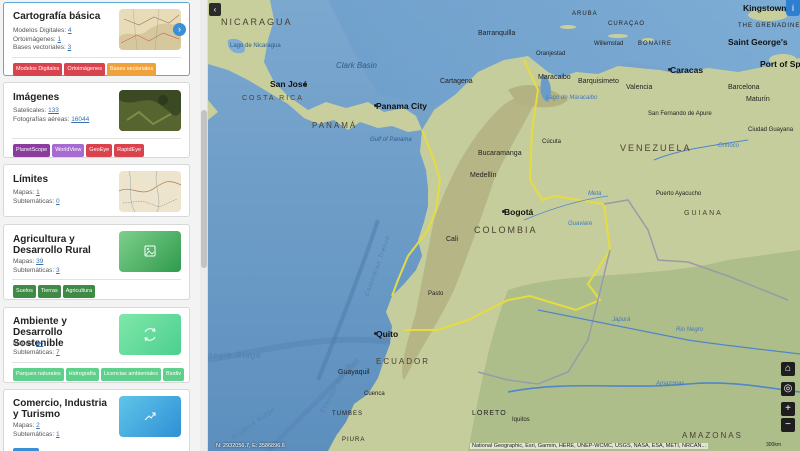  I want to click on label-rio-japura: Japurá, so click(621, 320).